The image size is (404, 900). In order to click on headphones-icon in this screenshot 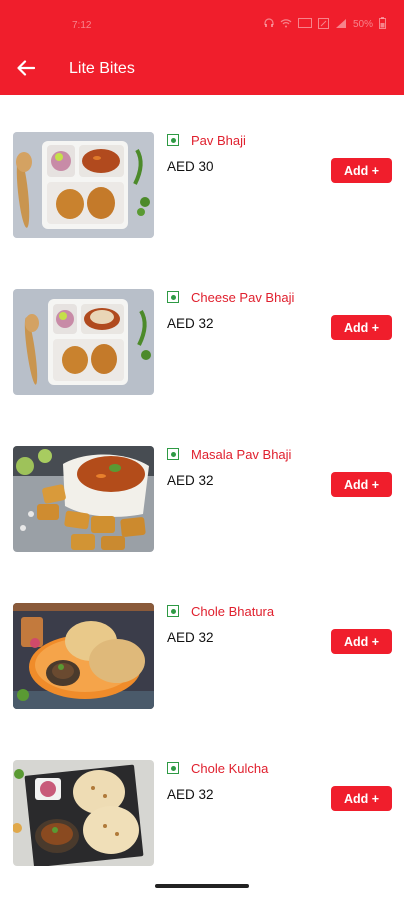, I will do `click(269, 24)`.